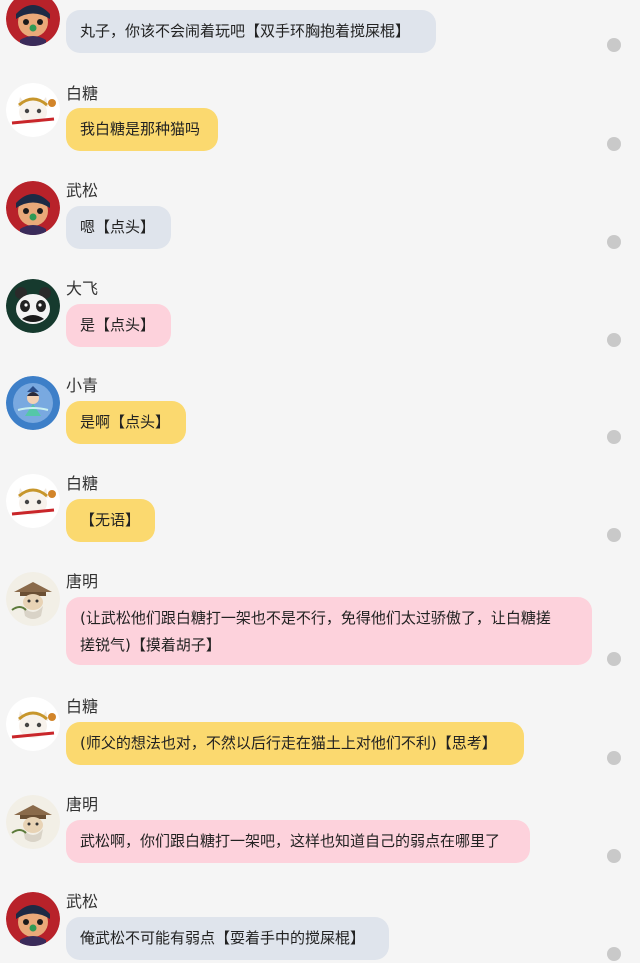  I want to click on message-text: 我白糖是那种猫吗, so click(140, 129).